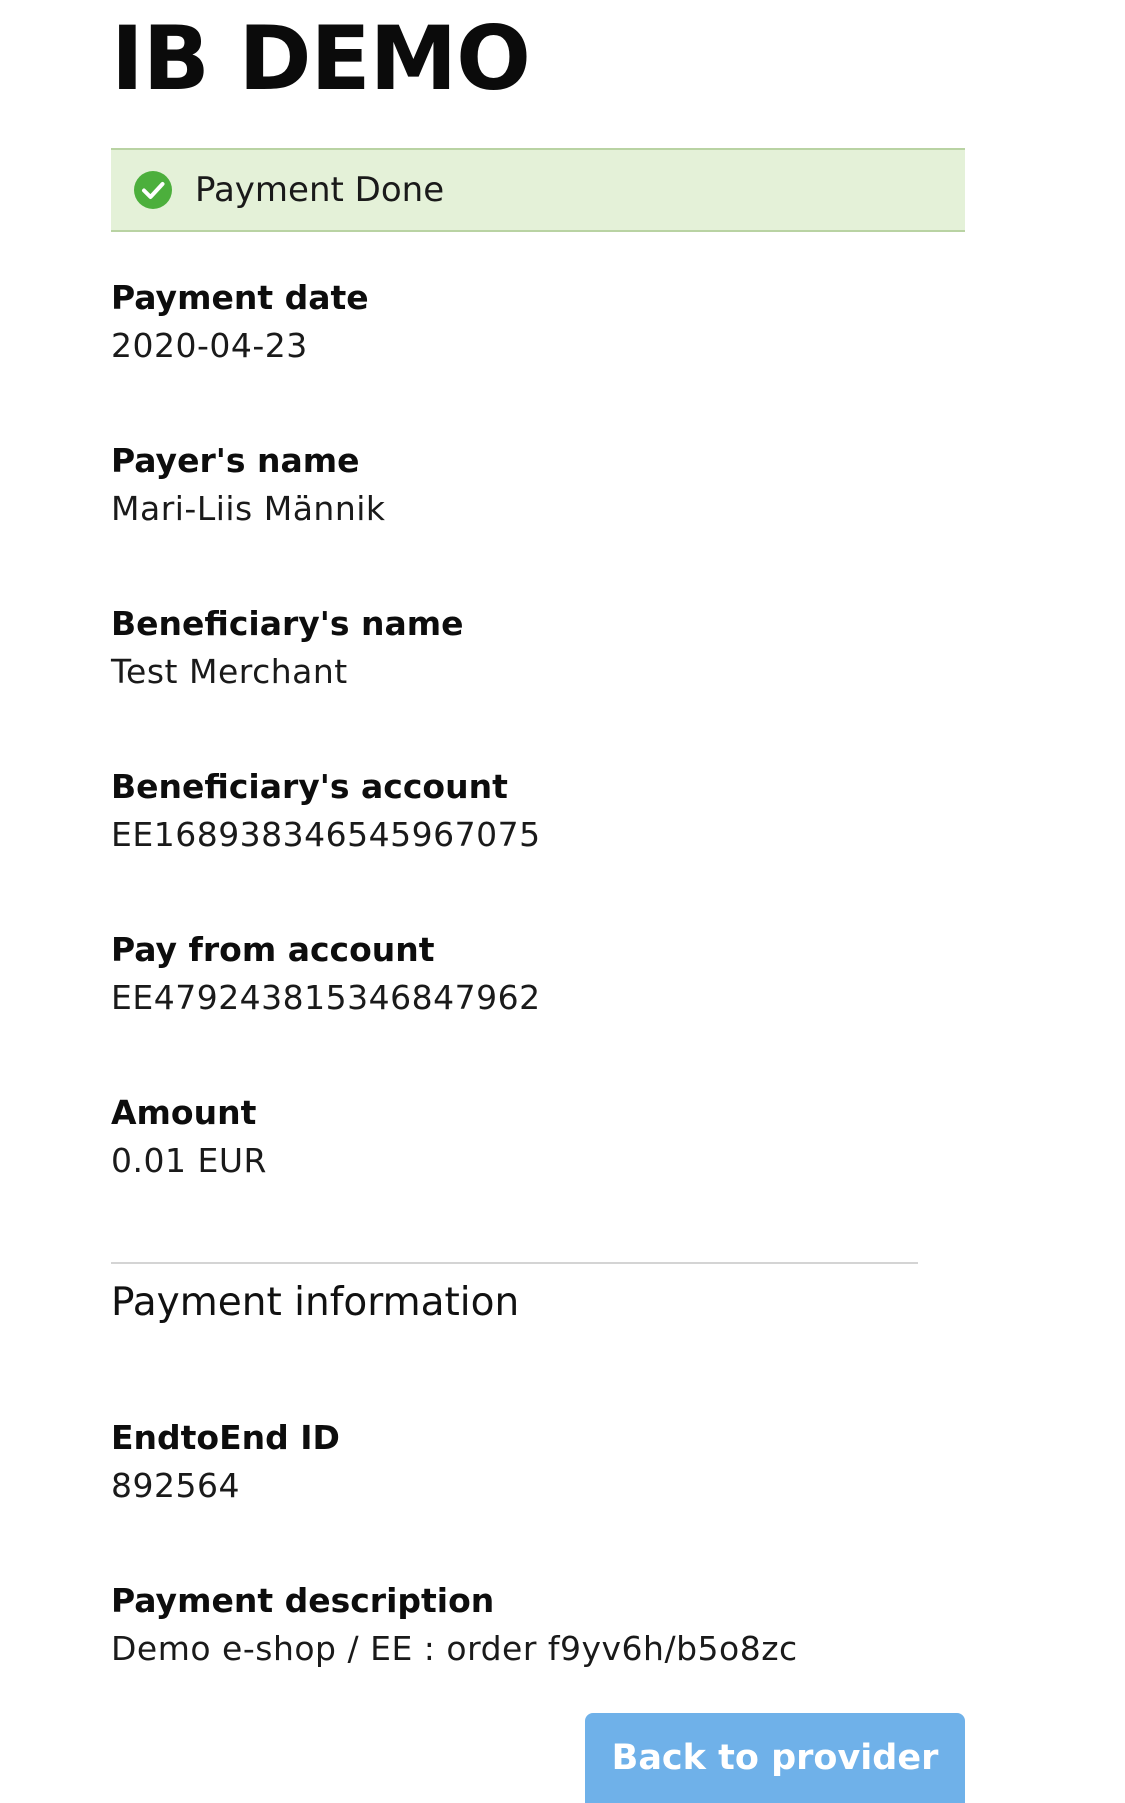  What do you see at coordinates (235, 460) in the screenshot?
I see `field-label: Payer's name` at bounding box center [235, 460].